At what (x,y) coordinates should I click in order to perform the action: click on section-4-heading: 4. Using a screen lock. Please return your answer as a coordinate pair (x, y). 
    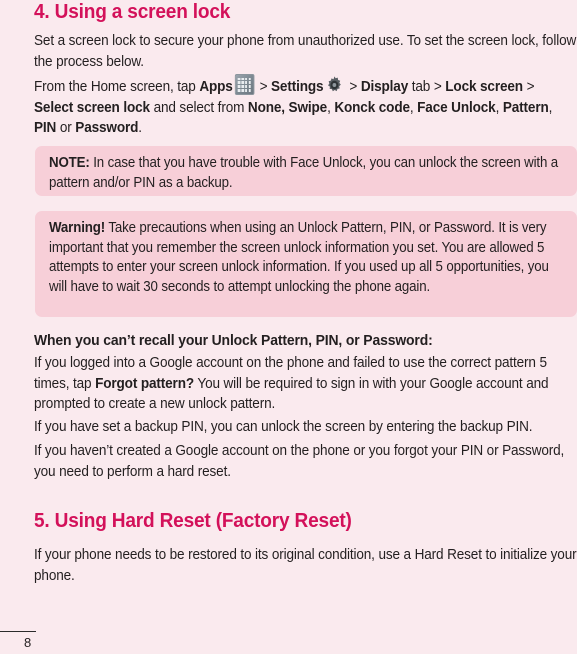
    Looking at the image, I should click on (132, 11).